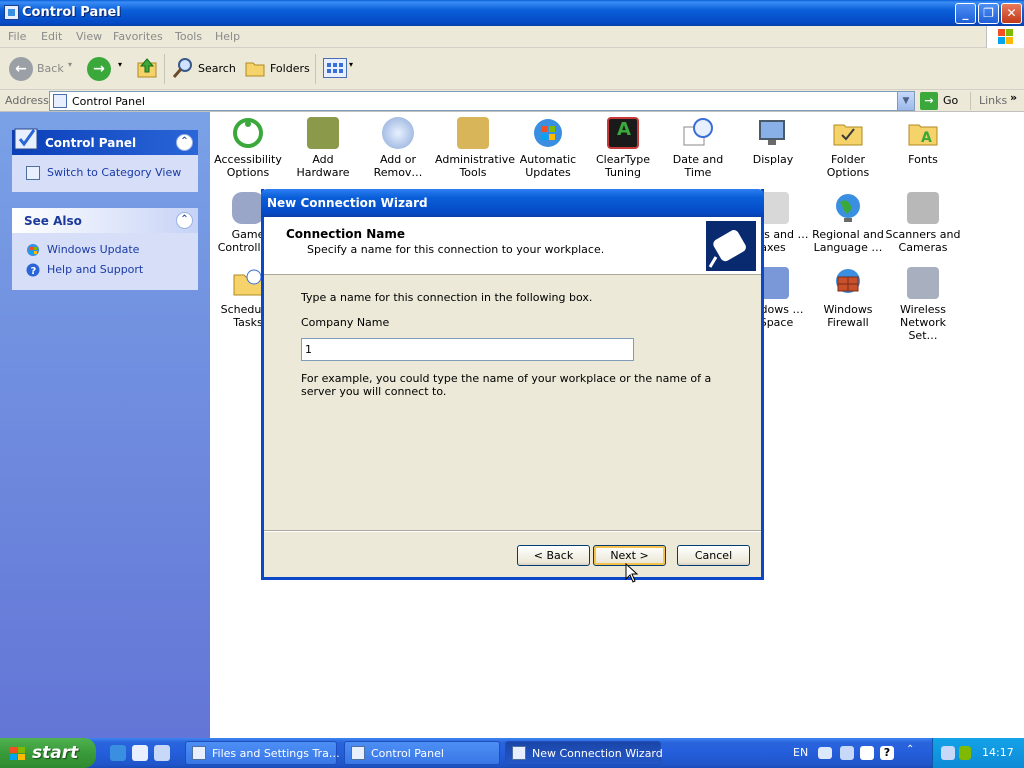 The width and height of the screenshot is (1024, 768). What do you see at coordinates (800, 752) in the screenshot?
I see `language-indicator: EN` at bounding box center [800, 752].